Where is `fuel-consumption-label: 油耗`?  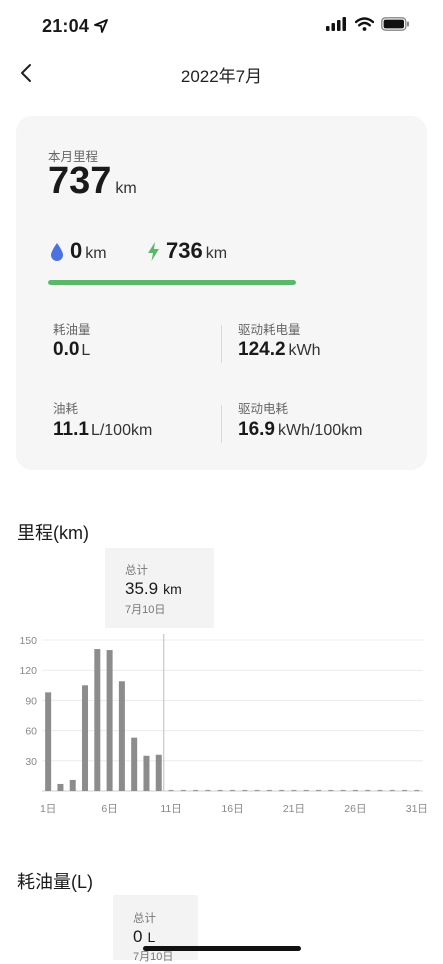 fuel-consumption-label: 油耗 is located at coordinates (66, 409).